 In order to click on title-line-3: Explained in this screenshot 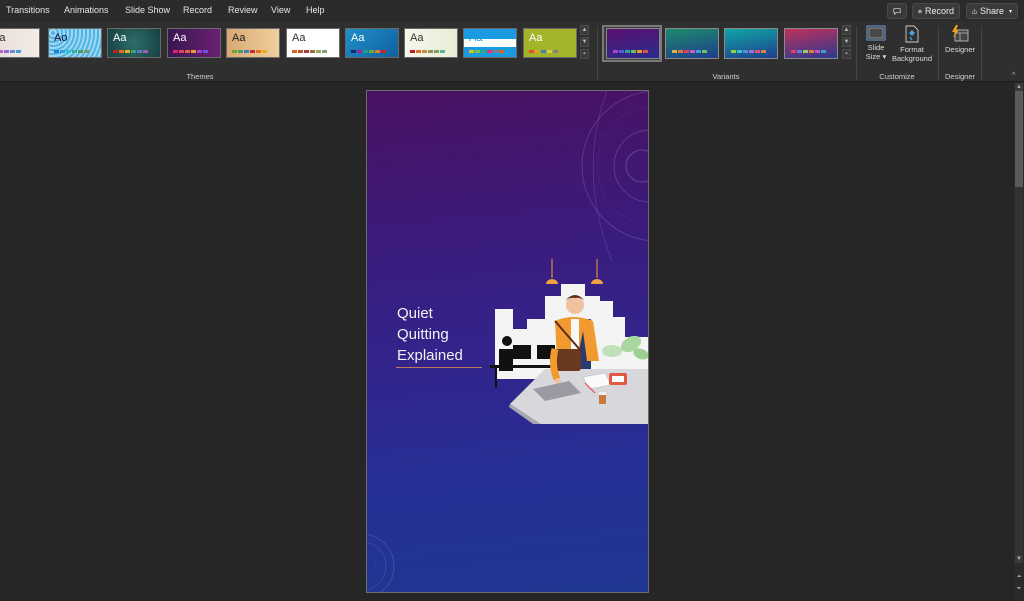, I will do `click(430, 355)`.